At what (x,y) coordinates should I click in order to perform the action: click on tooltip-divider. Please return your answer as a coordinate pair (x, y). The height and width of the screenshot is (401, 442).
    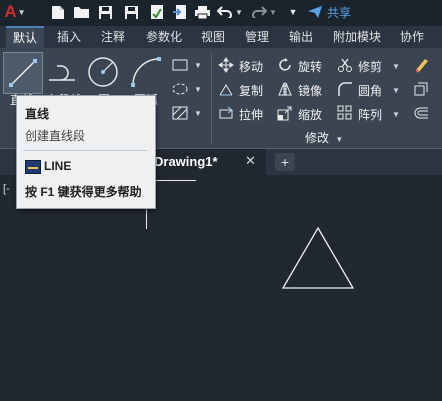
    Looking at the image, I should click on (85, 150).